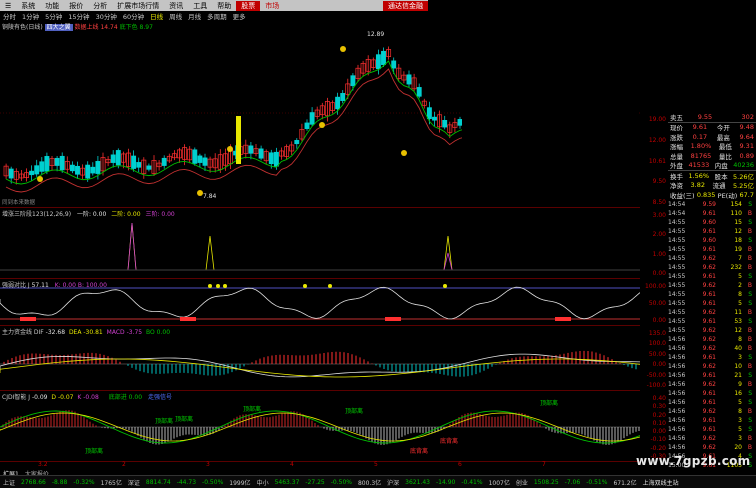 The width and height of the screenshot is (756, 488). I want to click on panel3-dif: -32.68, so click(55, 332).